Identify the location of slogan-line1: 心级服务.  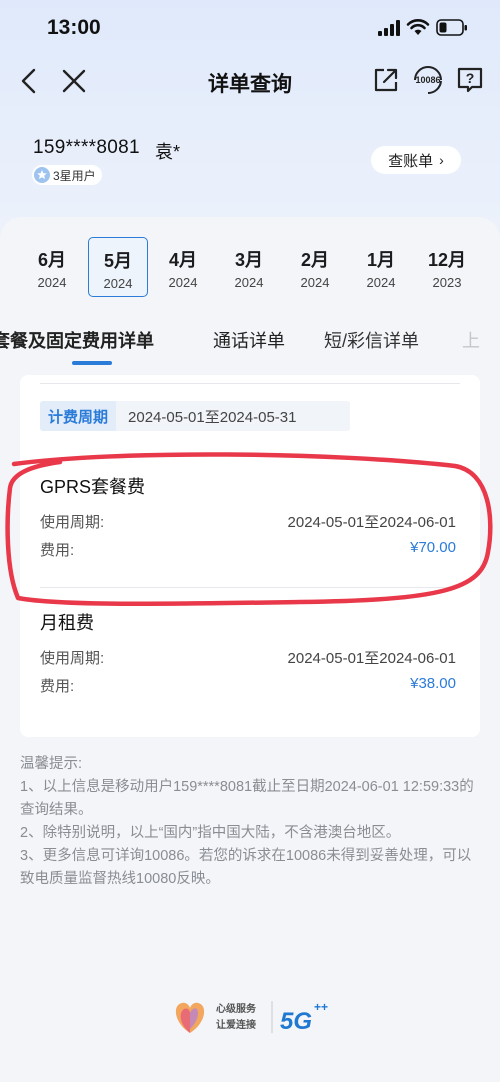
(236, 1008).